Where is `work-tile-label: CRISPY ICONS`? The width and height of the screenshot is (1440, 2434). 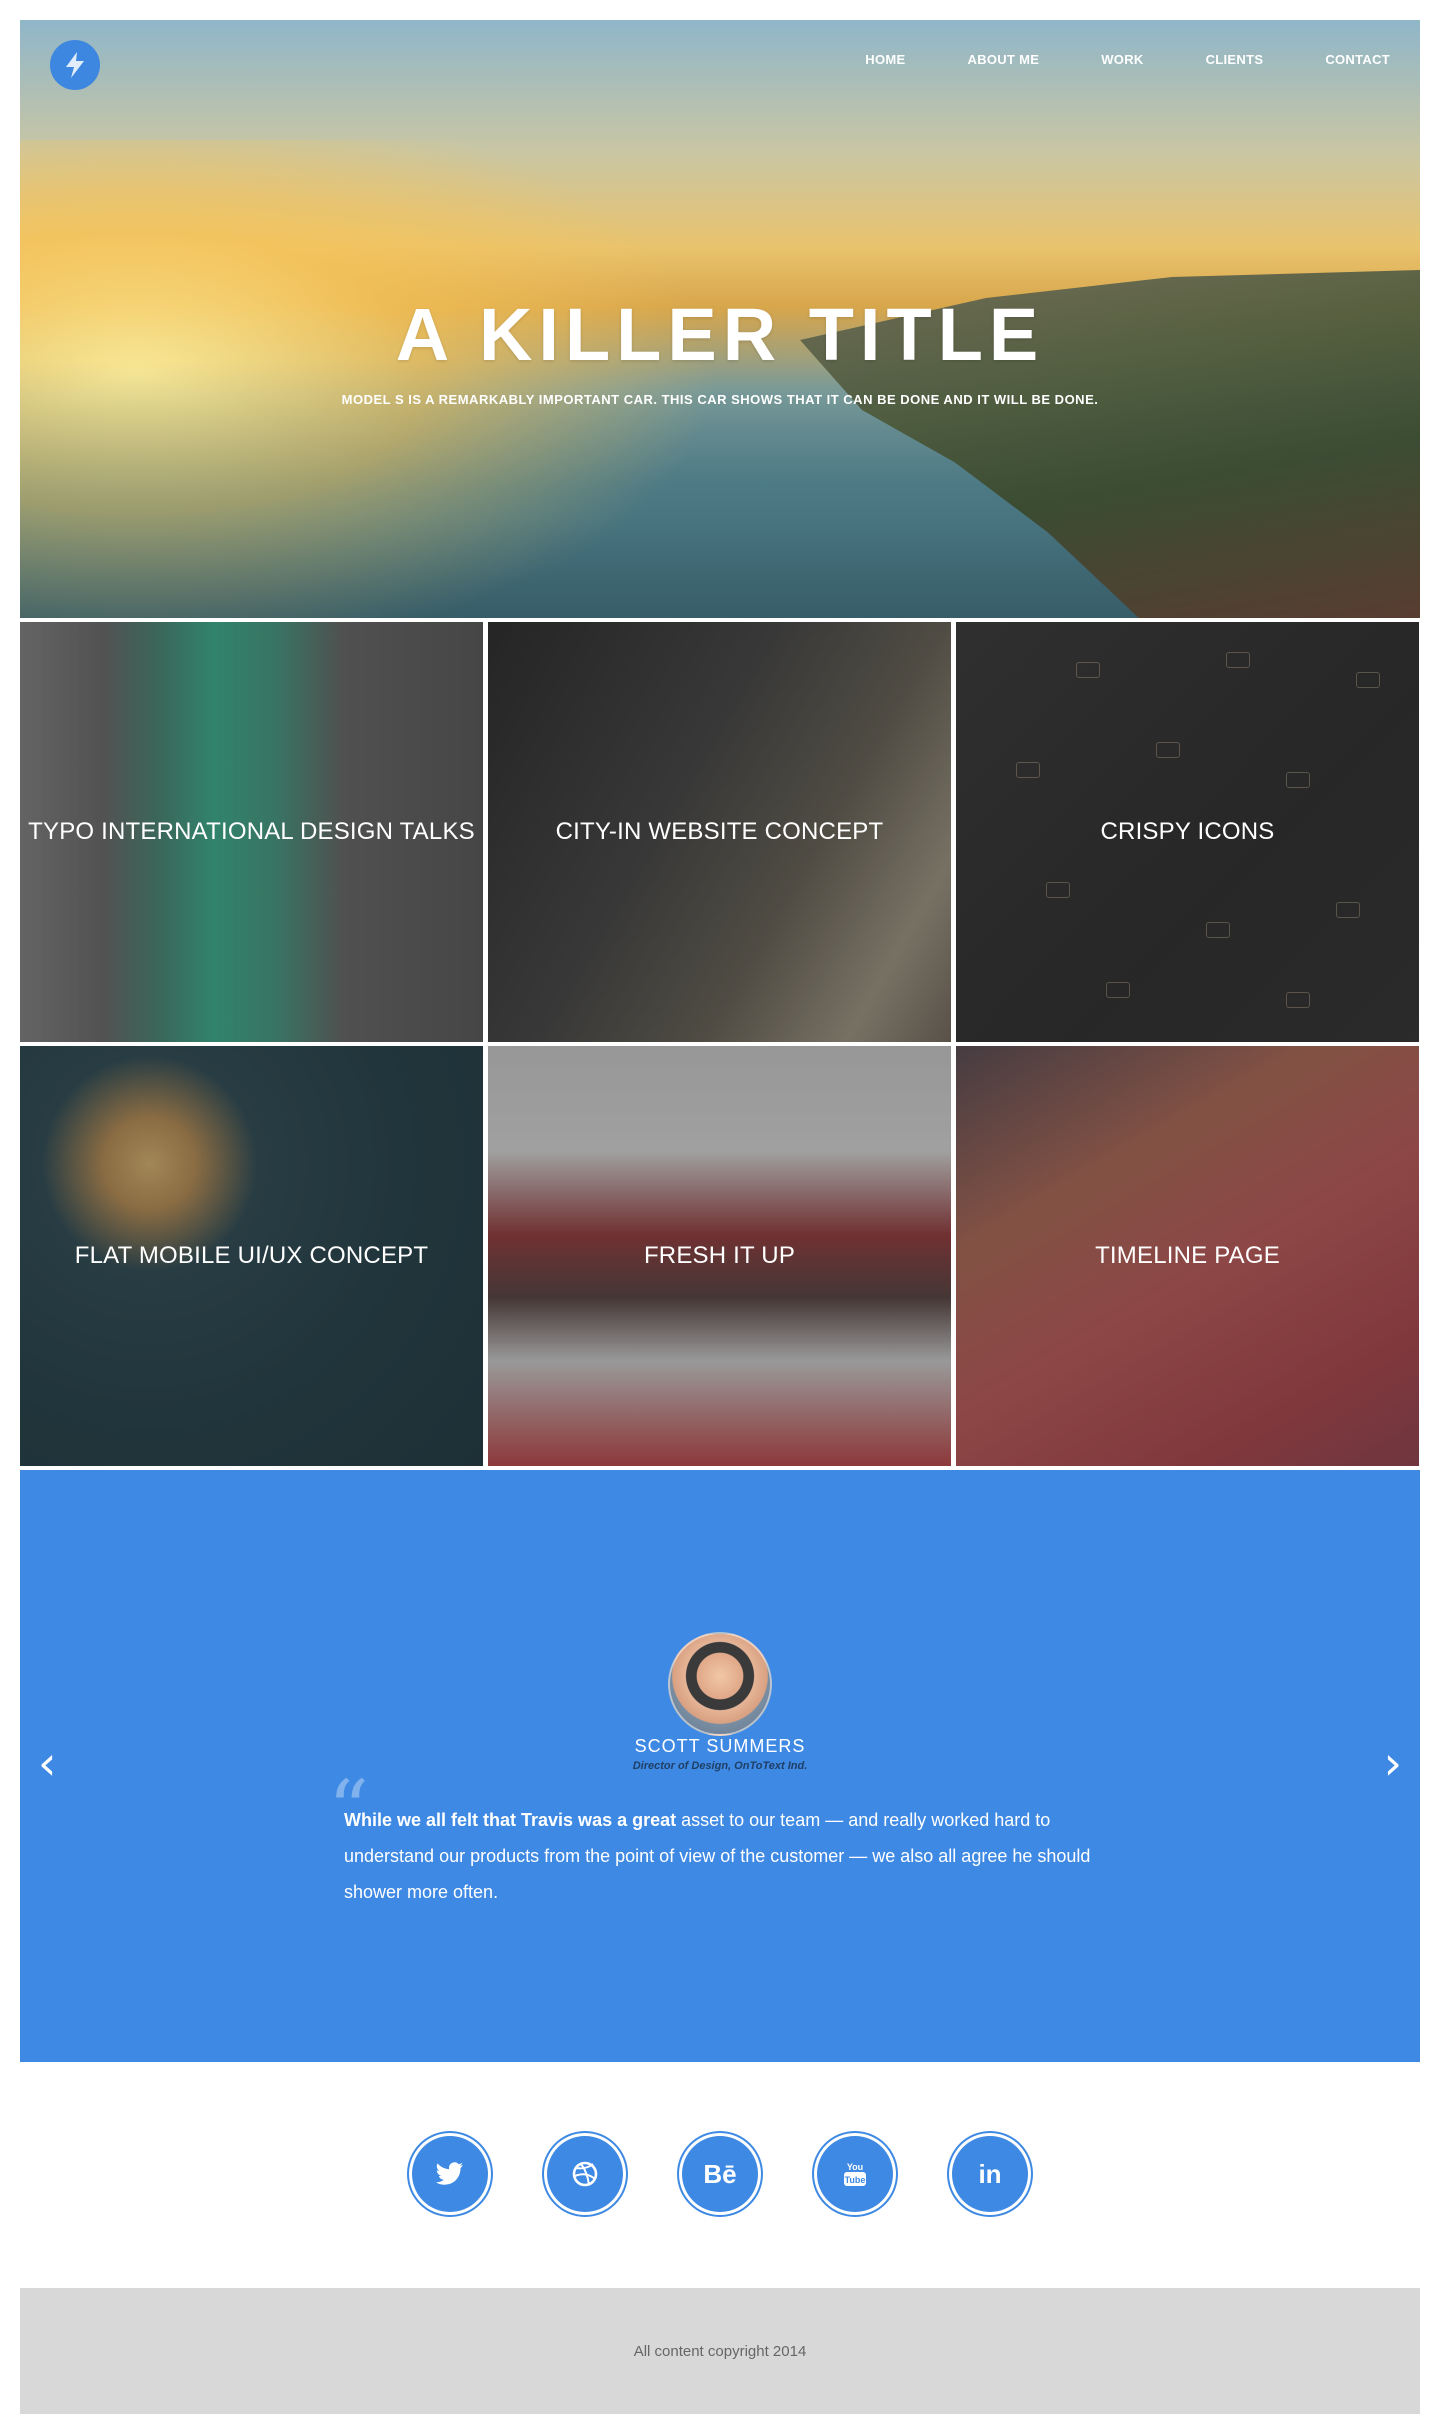
work-tile-label: CRISPY ICONS is located at coordinates (1187, 831).